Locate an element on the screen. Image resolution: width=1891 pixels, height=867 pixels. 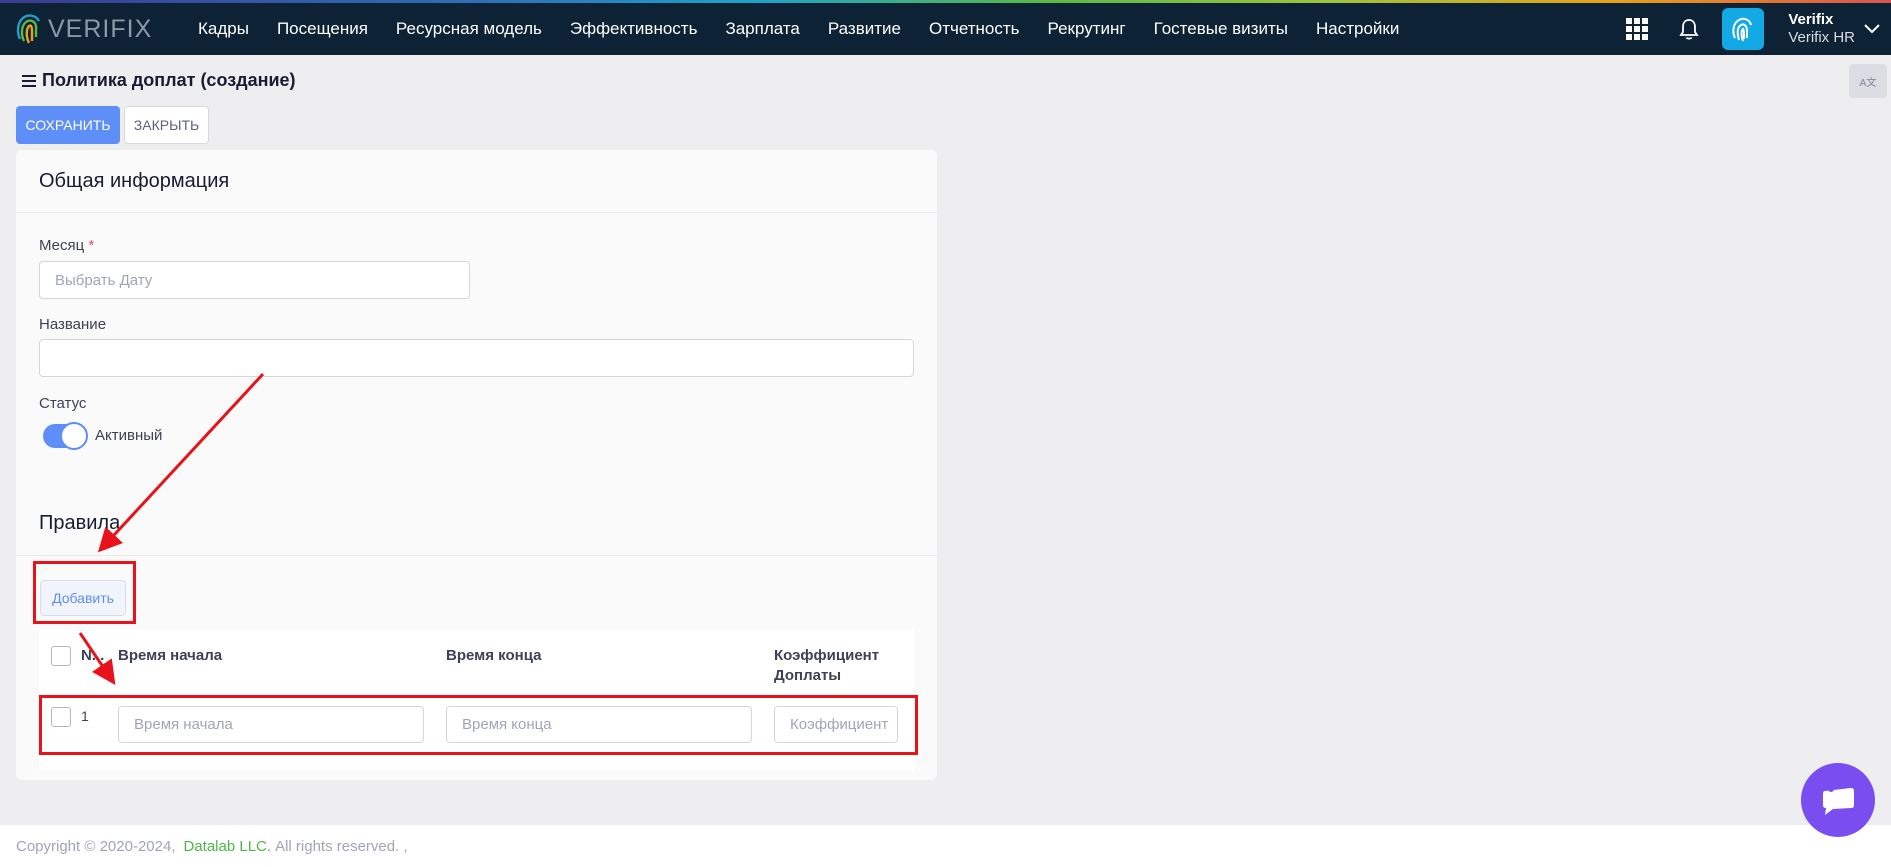
name-input is located at coordinates (476, 358).